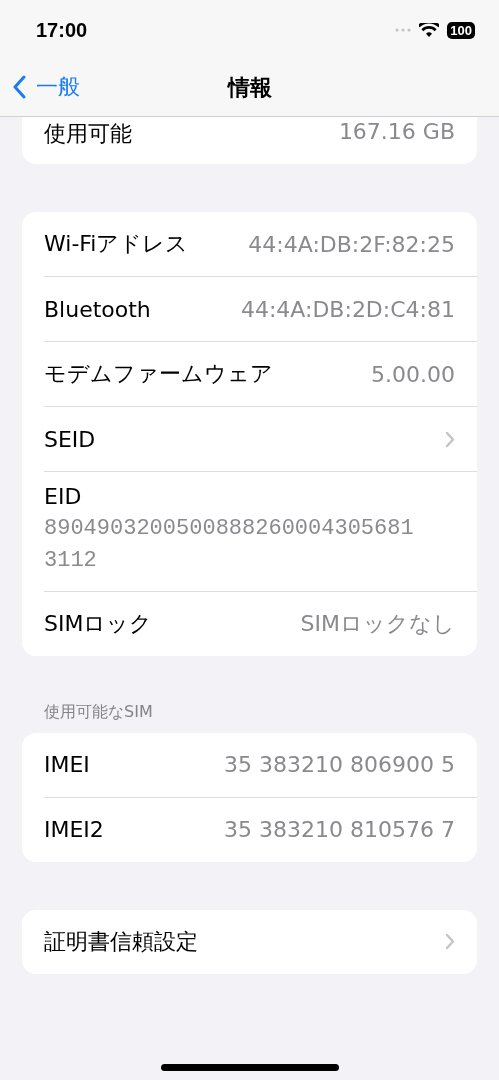 Image resolution: width=499 pixels, height=1080 pixels. What do you see at coordinates (429, 30) in the screenshot?
I see `wifi-icon` at bounding box center [429, 30].